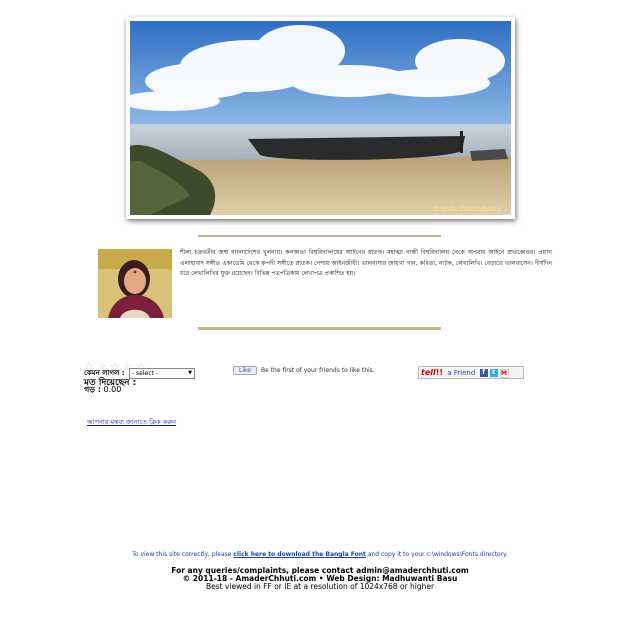 Image resolution: width=640 pixels, height=640 pixels. What do you see at coordinates (182, 554) in the screenshot?
I see `font-note-pre: To view this site correctly, please` at bounding box center [182, 554].